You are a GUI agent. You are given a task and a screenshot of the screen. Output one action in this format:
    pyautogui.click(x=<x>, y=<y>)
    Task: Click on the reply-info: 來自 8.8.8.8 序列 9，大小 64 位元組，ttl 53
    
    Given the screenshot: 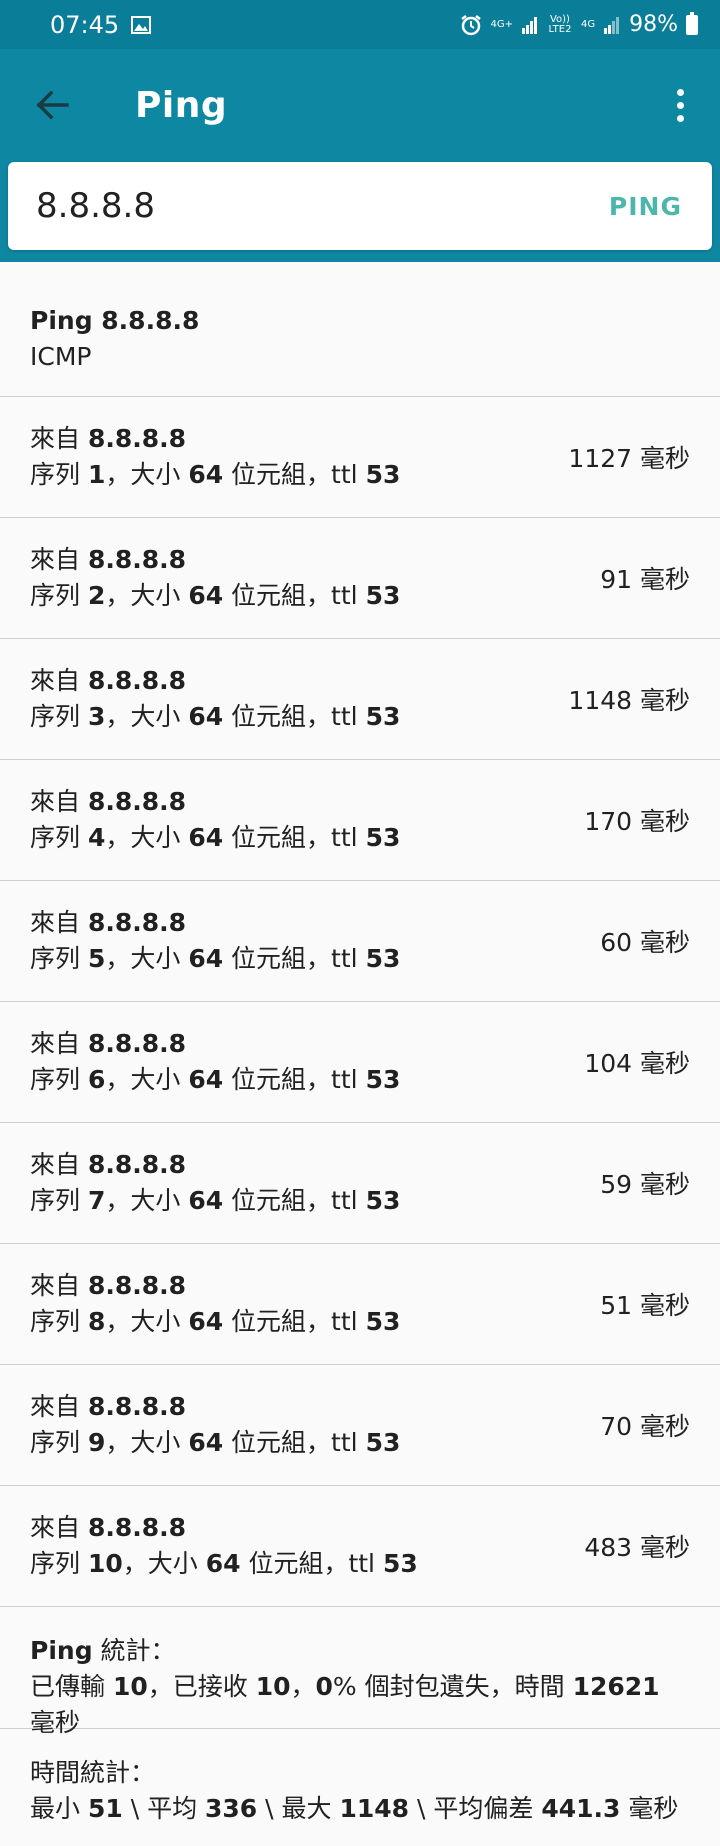 What is the action you would take?
    pyautogui.click(x=315, y=1425)
    